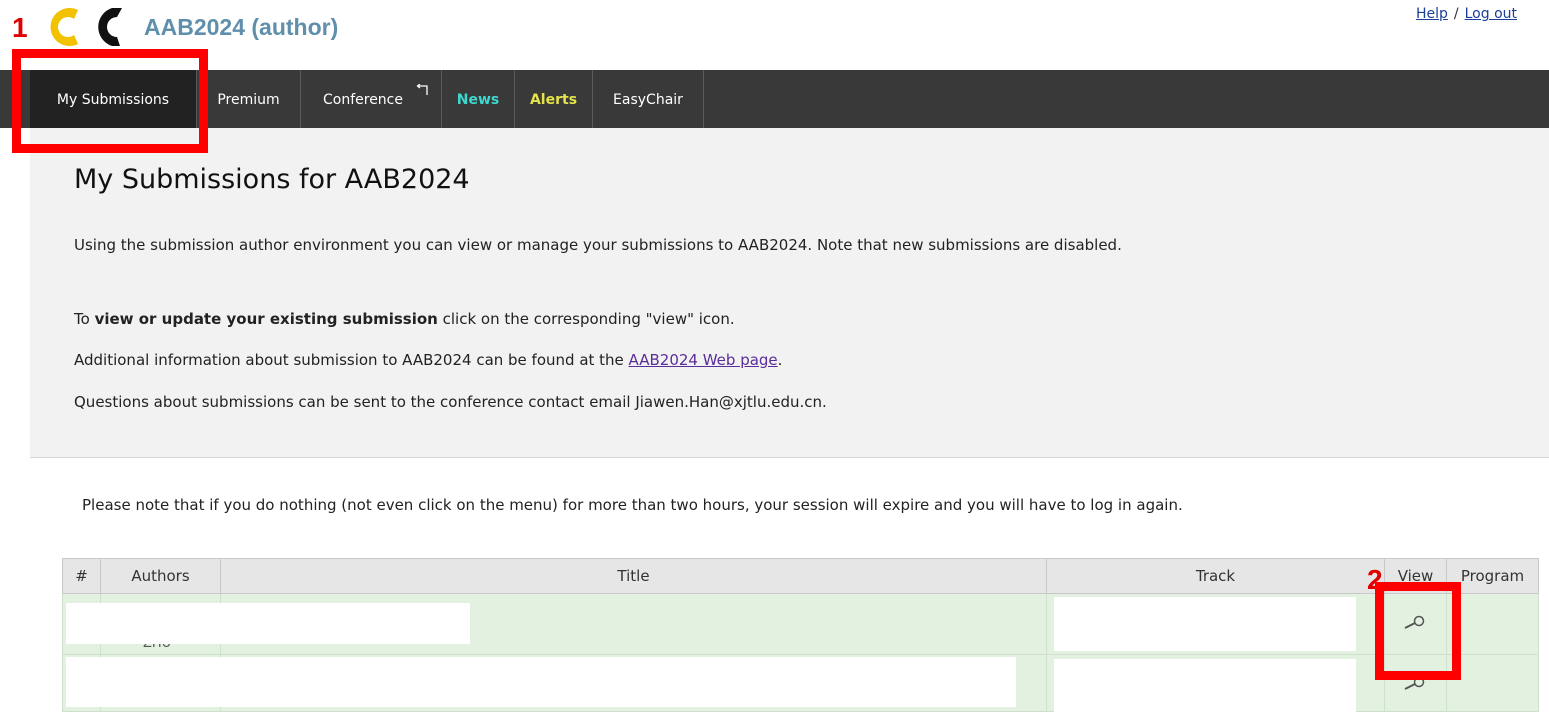  What do you see at coordinates (1432, 14) in the screenshot?
I see `help-link: Help` at bounding box center [1432, 14].